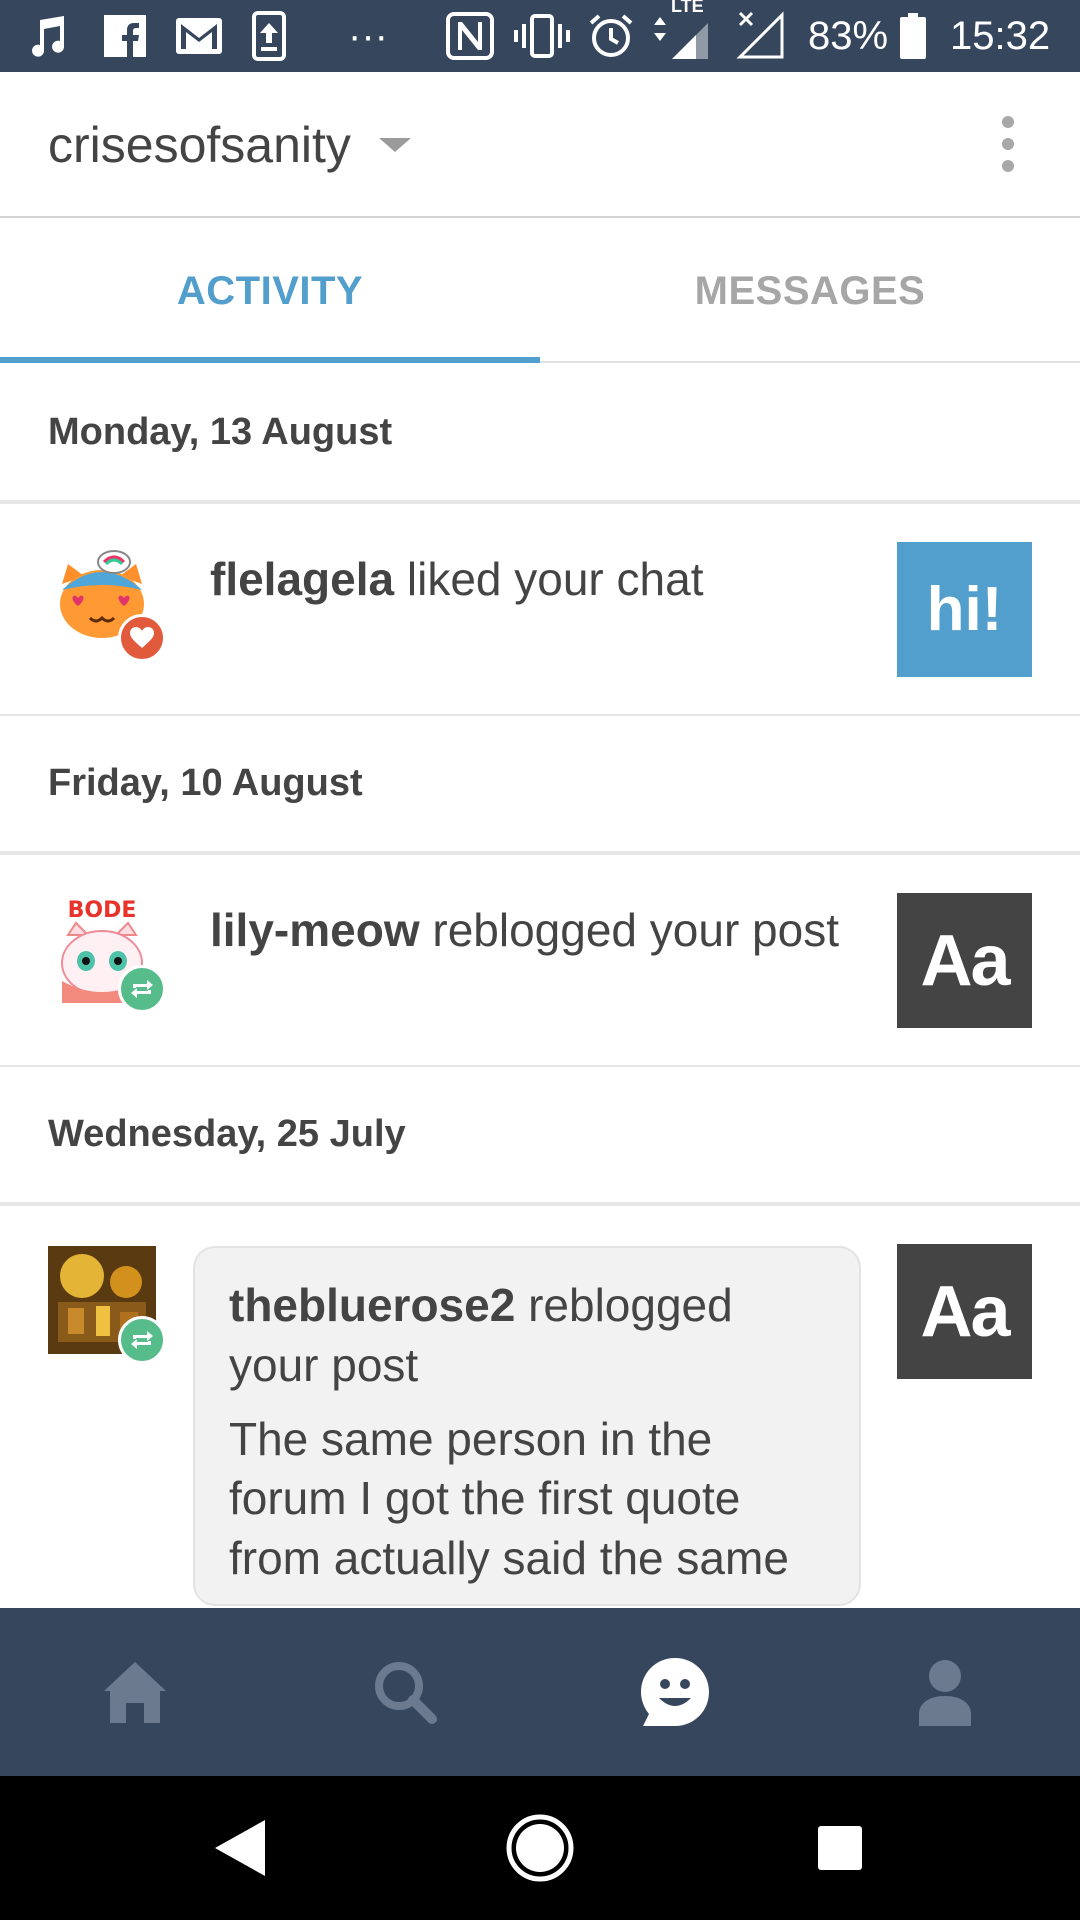  Describe the element at coordinates (945, 1692) in the screenshot. I see `account-icon` at that location.